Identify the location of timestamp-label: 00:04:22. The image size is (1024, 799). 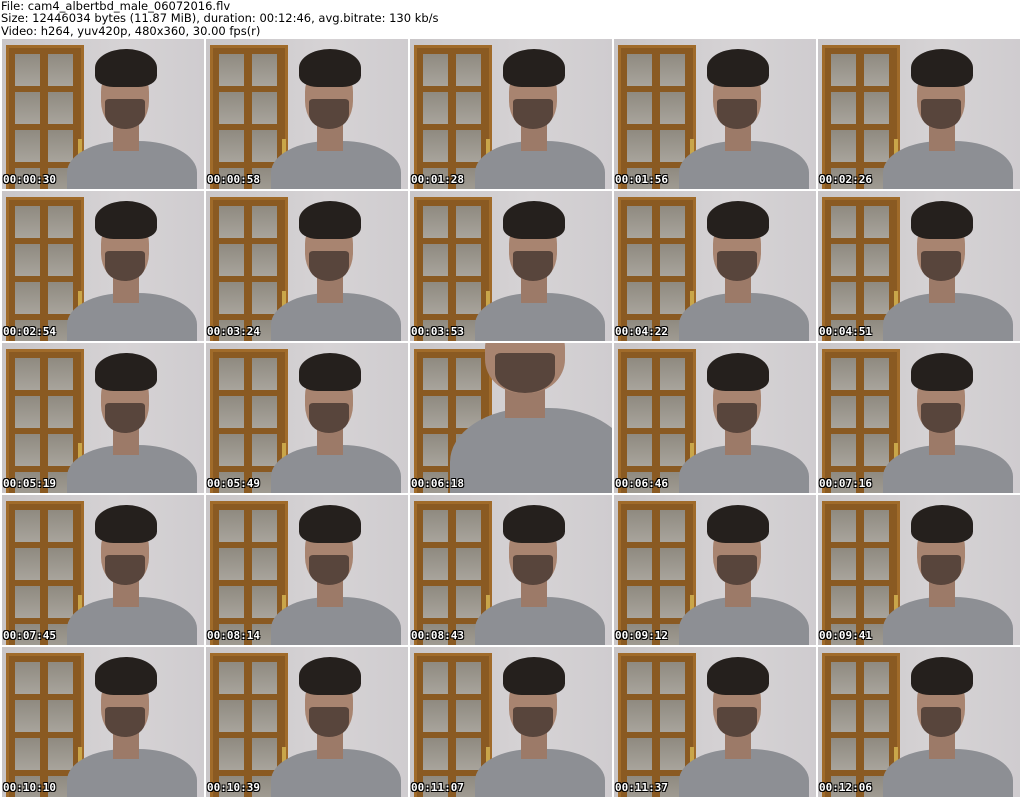
(641, 331).